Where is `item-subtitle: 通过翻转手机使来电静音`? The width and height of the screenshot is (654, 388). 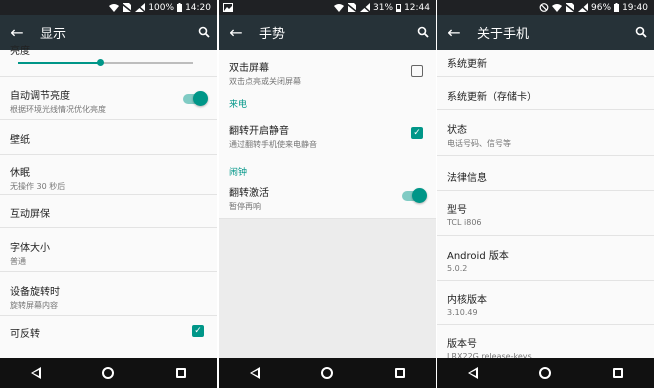 item-subtitle: 通过翻转手机使来电静音 is located at coordinates (273, 144).